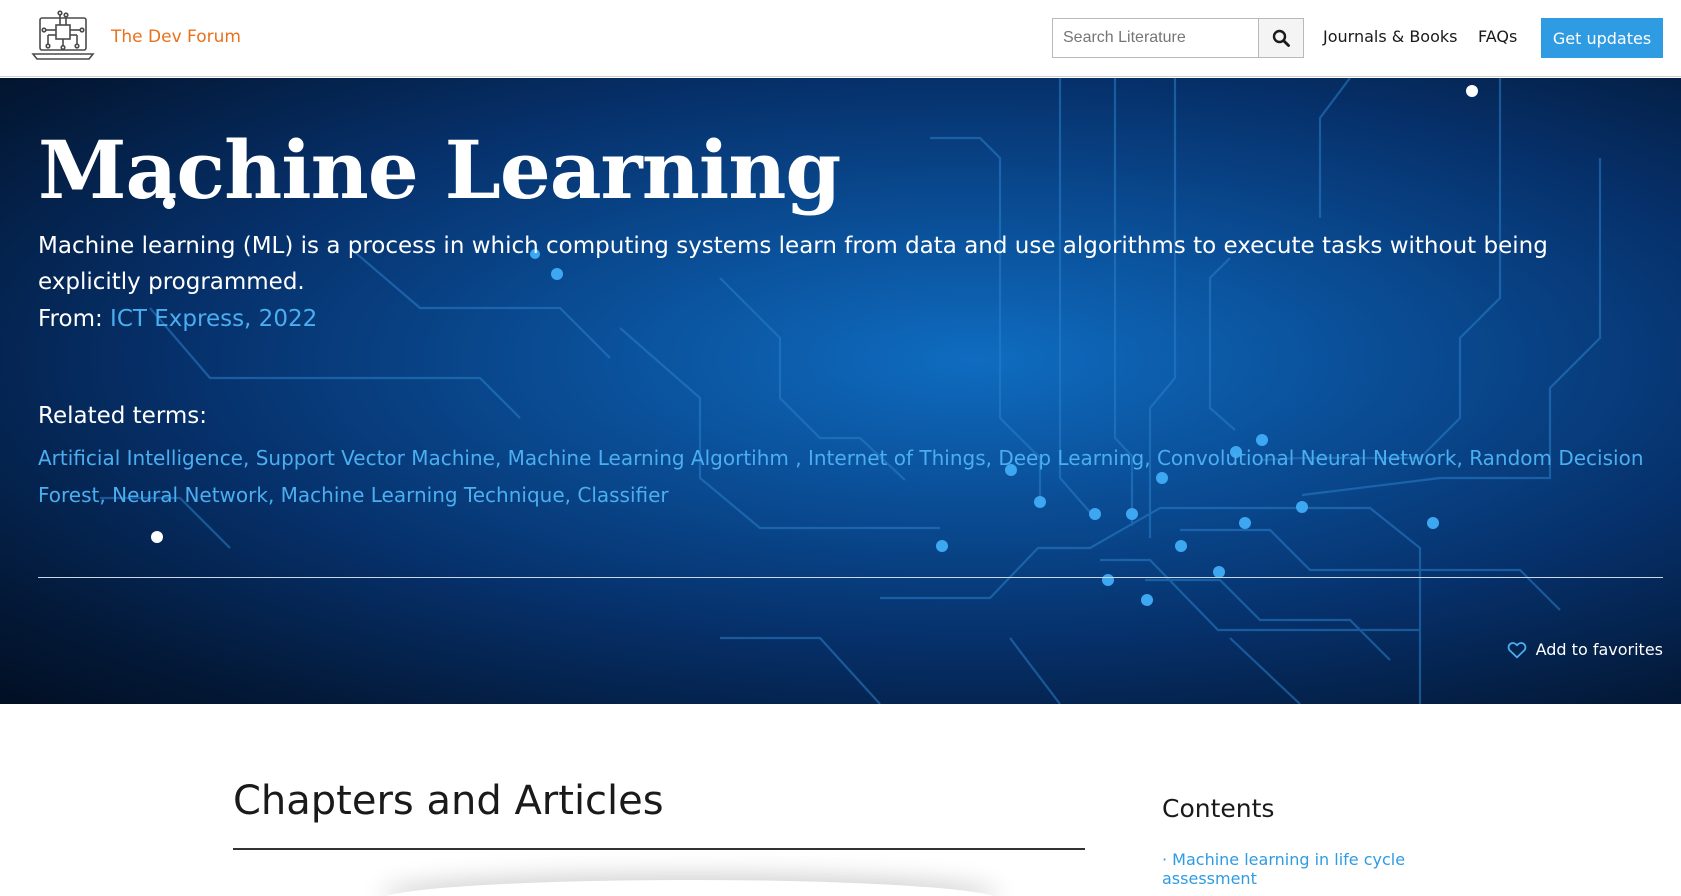  What do you see at coordinates (897, 458) in the screenshot?
I see `related-term-link: Internet of Things` at bounding box center [897, 458].